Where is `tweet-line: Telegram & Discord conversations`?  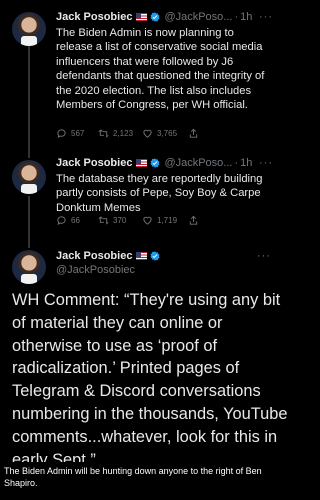
tweet-line: Telegram & Discord conversations is located at coordinates (136, 391).